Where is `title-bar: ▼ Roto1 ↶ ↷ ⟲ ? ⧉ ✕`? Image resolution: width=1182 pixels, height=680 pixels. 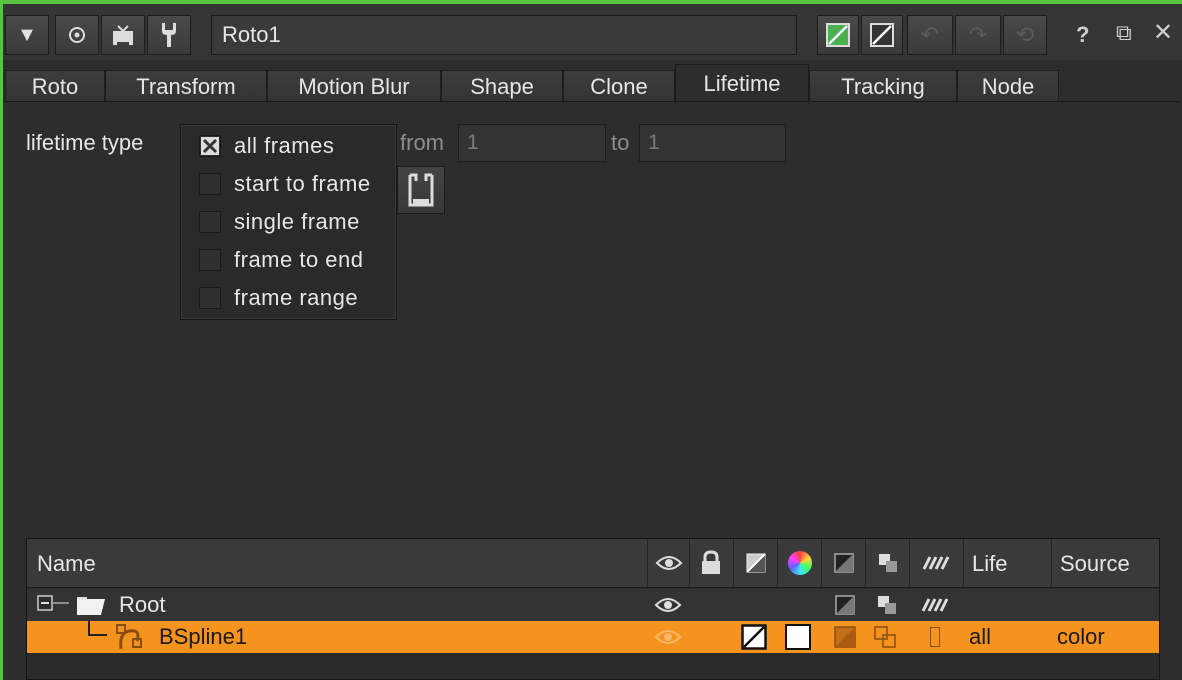
title-bar: ▼ Roto1 ↶ ↷ ⟲ ? ⧉ ✕ is located at coordinates (592, 32).